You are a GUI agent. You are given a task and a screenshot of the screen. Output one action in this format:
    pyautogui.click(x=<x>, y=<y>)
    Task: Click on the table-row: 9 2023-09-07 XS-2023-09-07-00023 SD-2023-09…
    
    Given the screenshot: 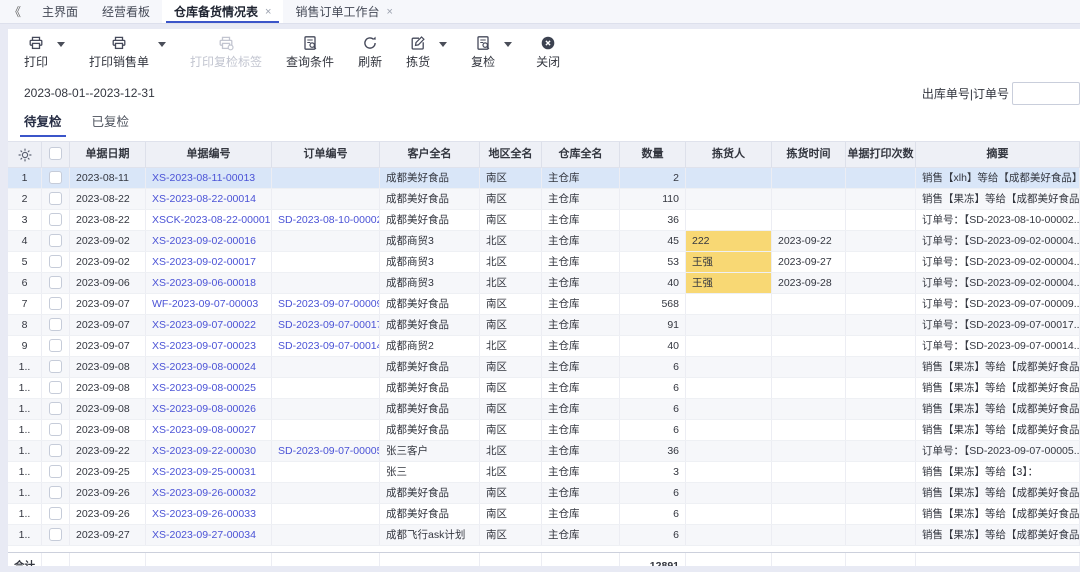 What is the action you would take?
    pyautogui.click(x=544, y=346)
    